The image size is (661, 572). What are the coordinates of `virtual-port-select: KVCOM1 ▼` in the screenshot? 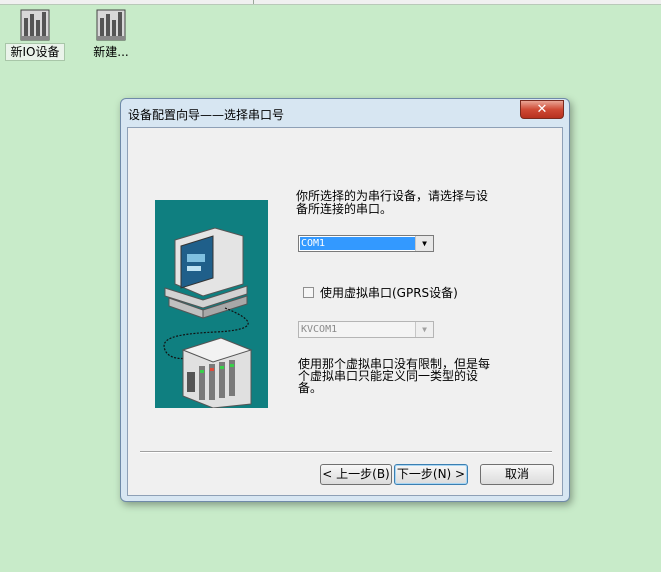 It's located at (366, 329).